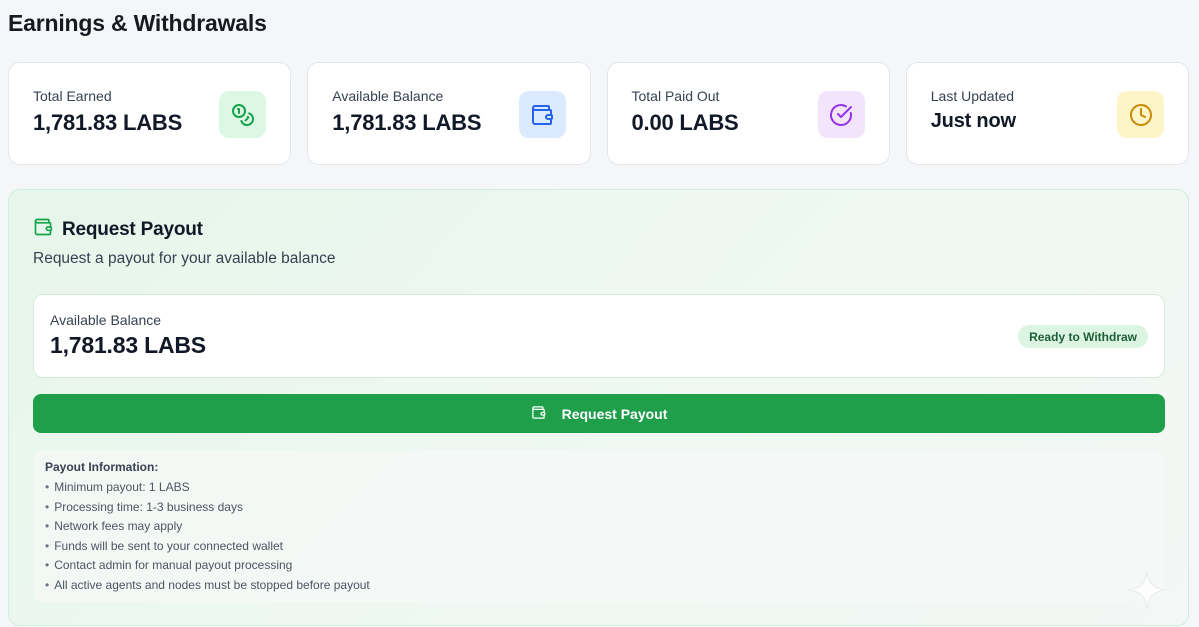  Describe the element at coordinates (599, 488) in the screenshot. I see `list-item: Minimum payout: 1 LABS` at that location.